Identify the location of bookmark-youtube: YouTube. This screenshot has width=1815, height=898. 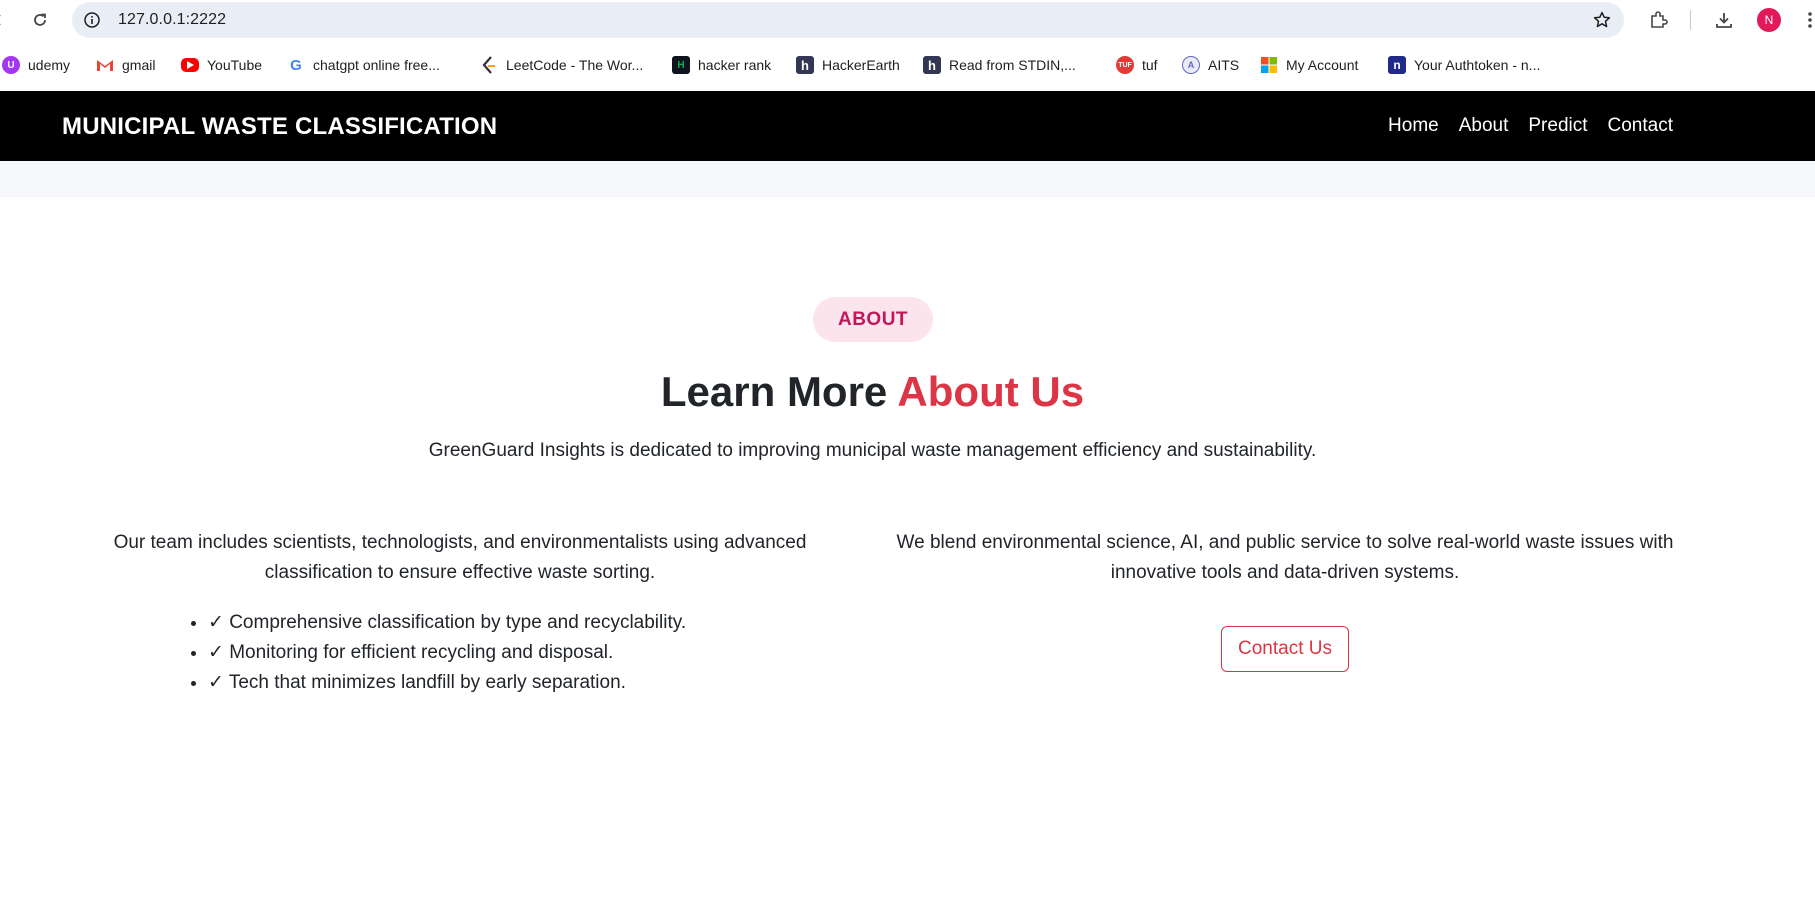
(221, 65).